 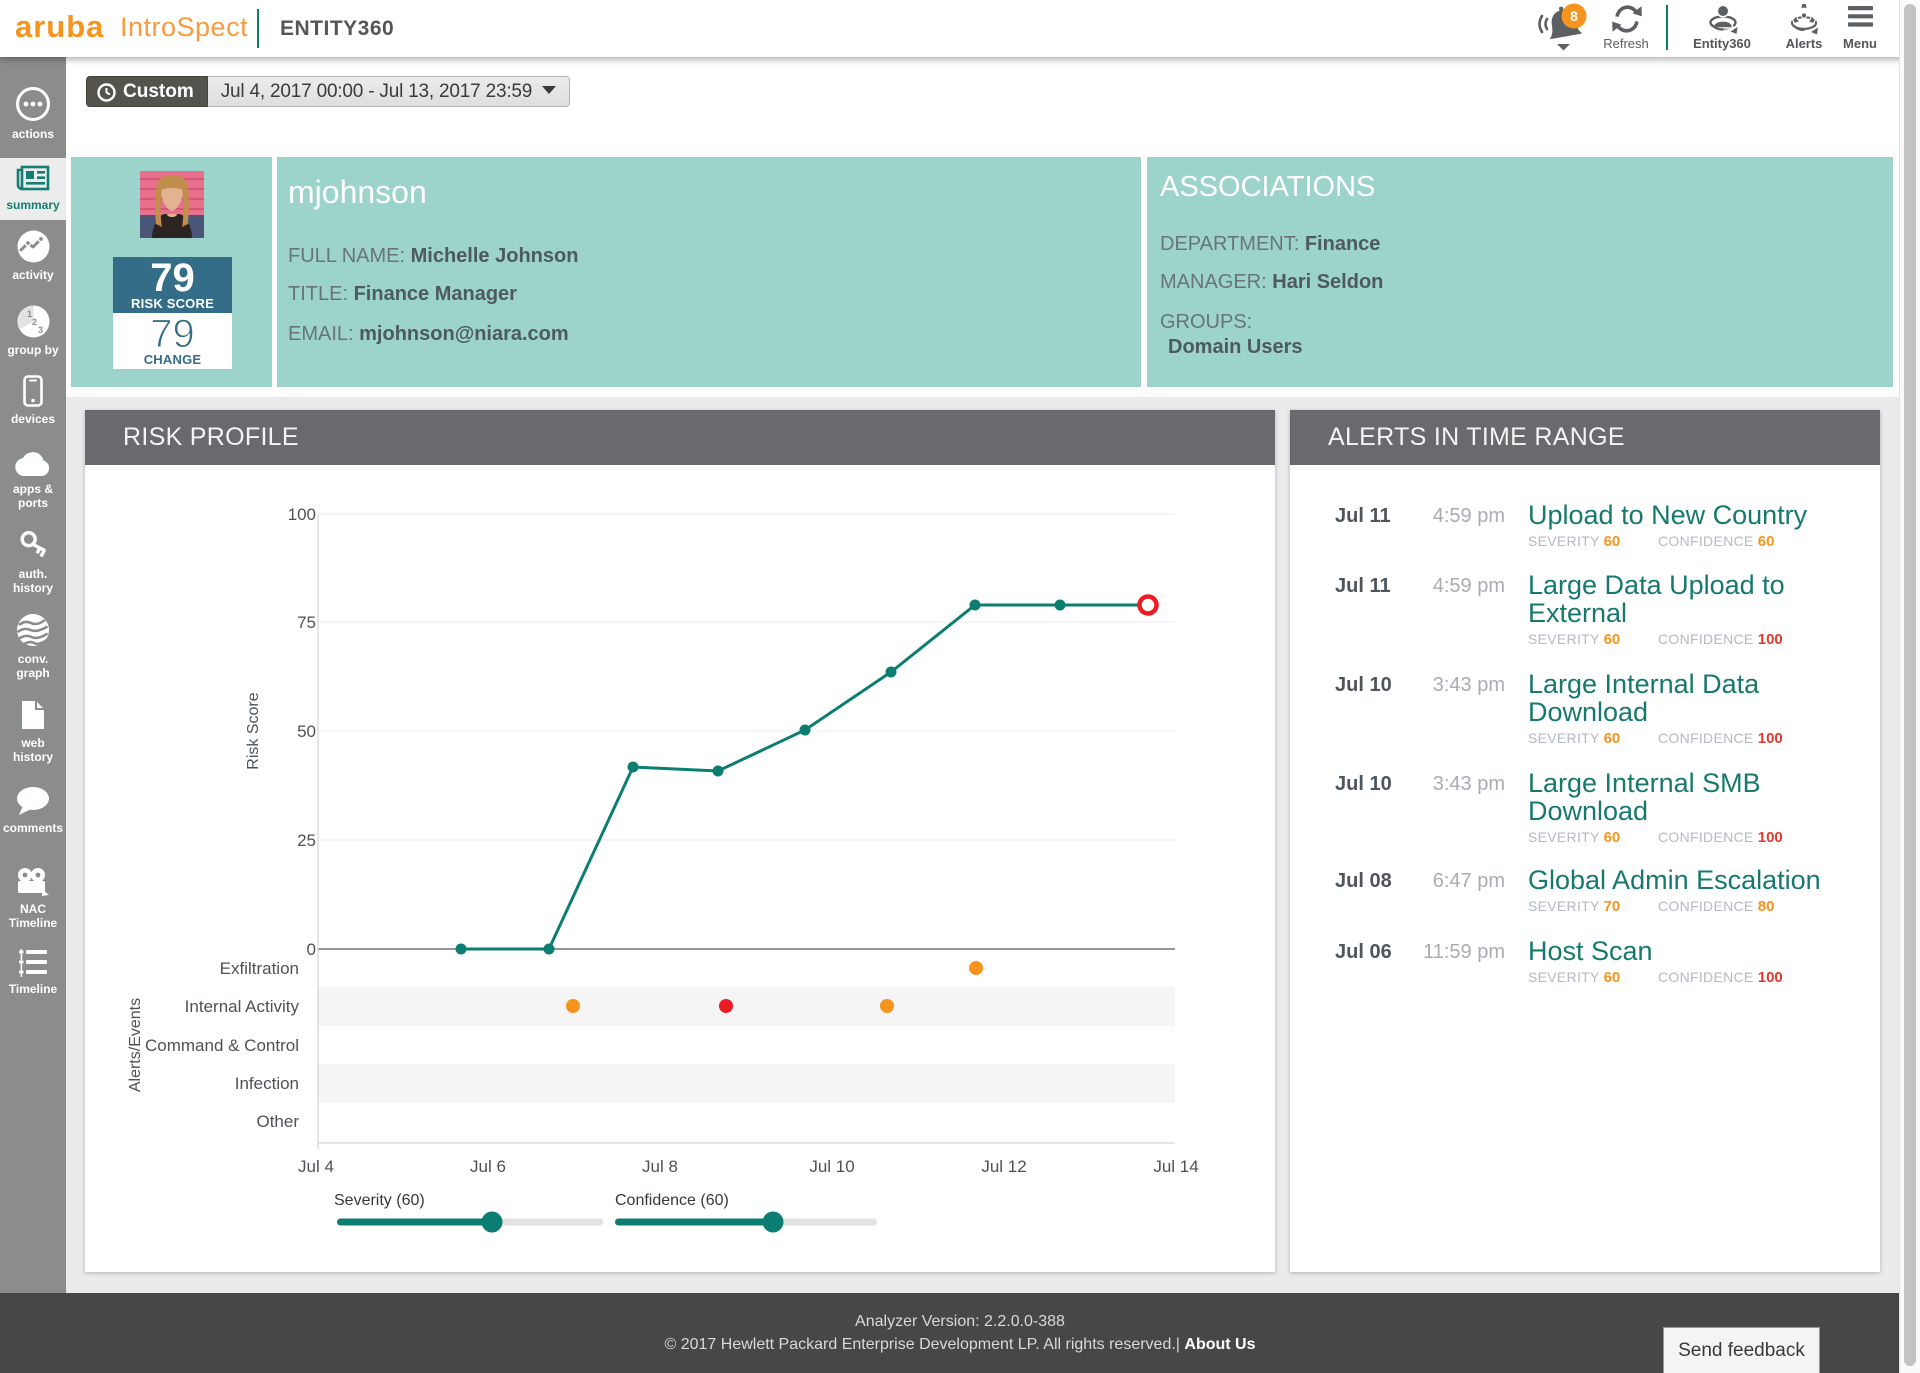 What do you see at coordinates (311, 949) in the screenshot?
I see `svg-text: 0` at bounding box center [311, 949].